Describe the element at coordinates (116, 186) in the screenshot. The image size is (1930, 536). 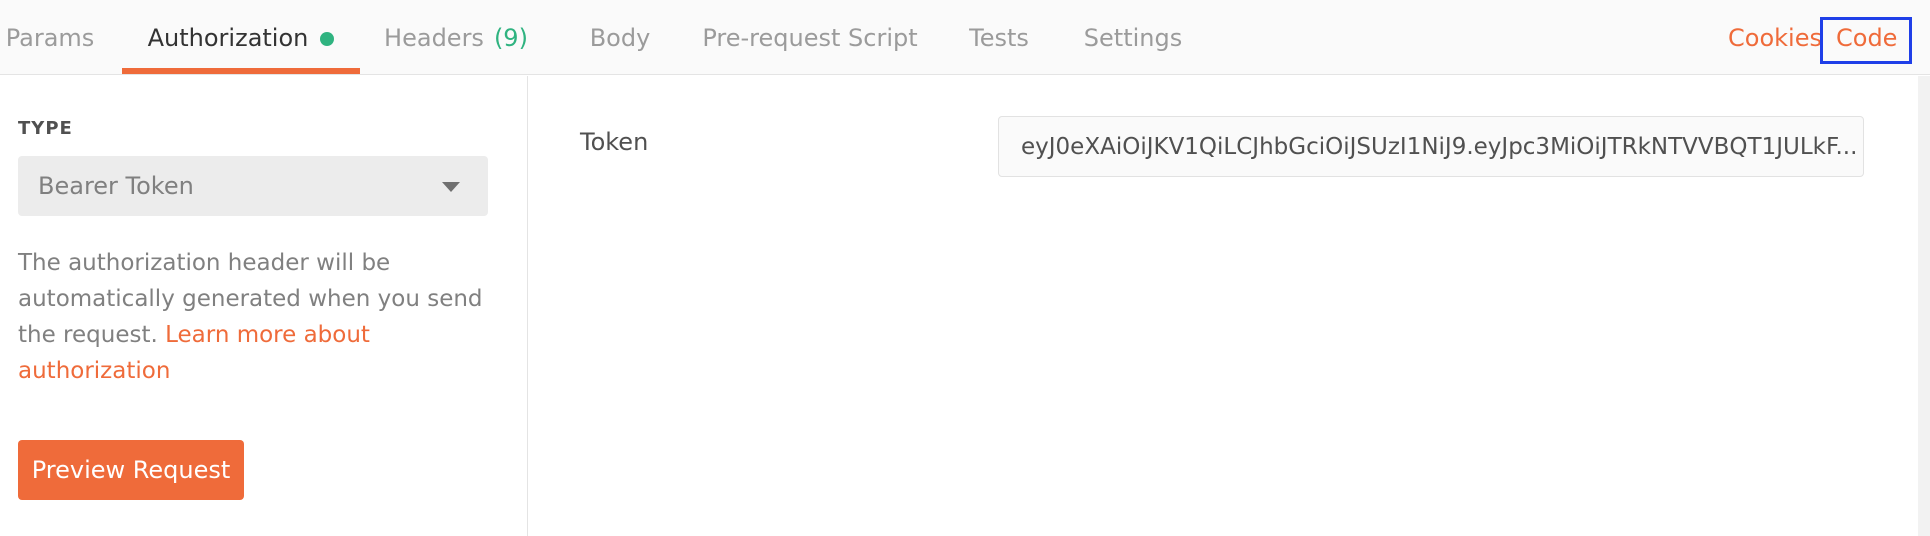
I see `auth-type-selected-value: Bearer Token` at that location.